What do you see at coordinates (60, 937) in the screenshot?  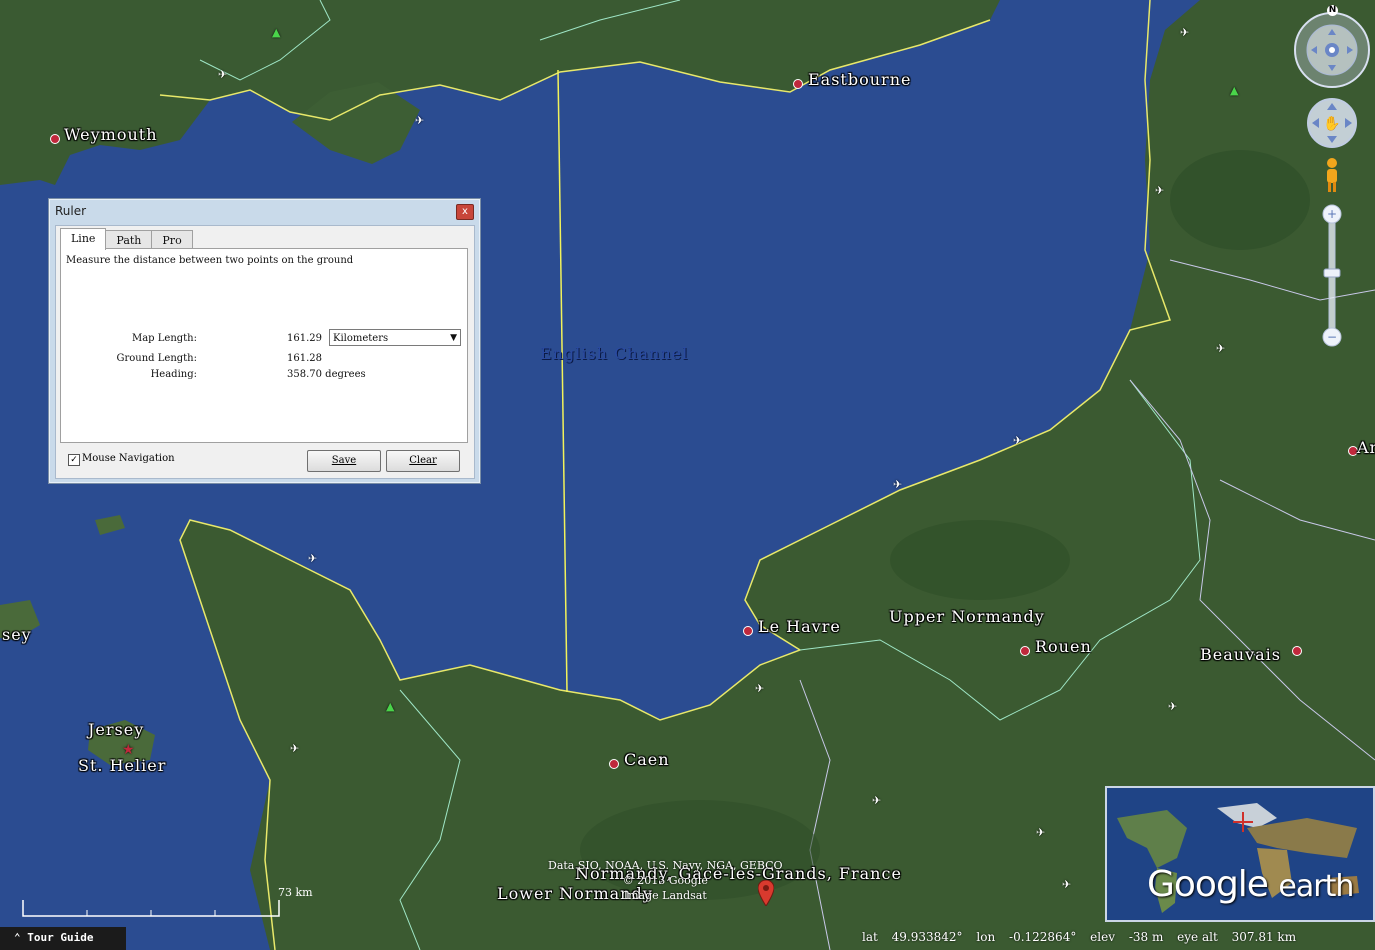 I see `tour-guide-label: Tour Guide` at bounding box center [60, 937].